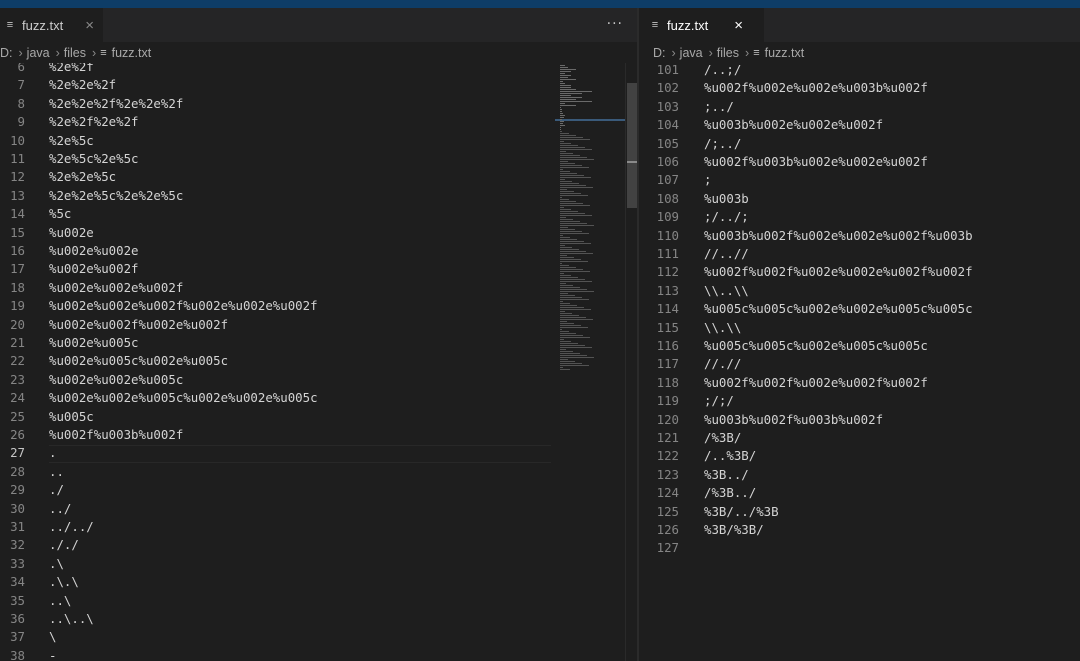 The height and width of the screenshot is (661, 1080). I want to click on code-line: 122 /..%3B/, so click(859, 456).